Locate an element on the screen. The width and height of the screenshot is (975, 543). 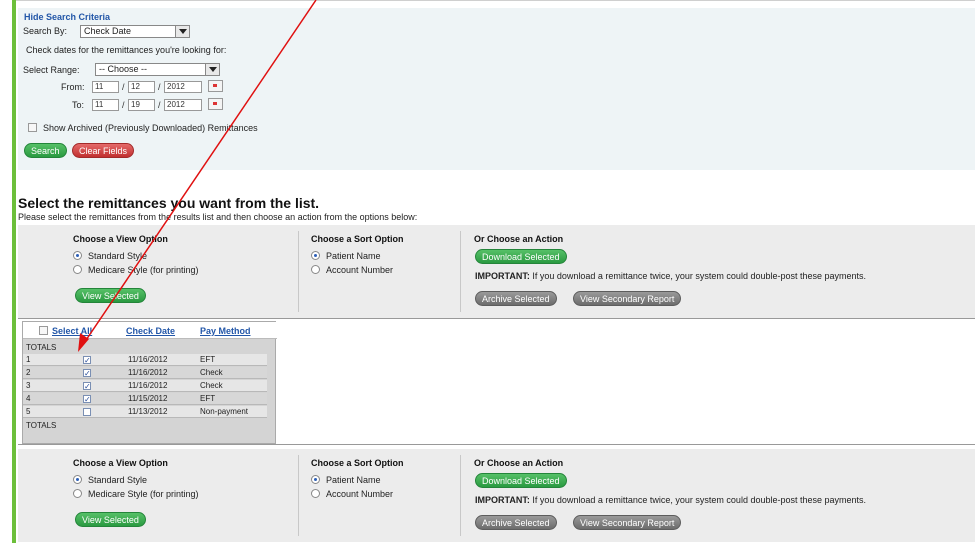
table-row: 2 ✓ 11/16/2012 Check is located at coordinates (145, 373).